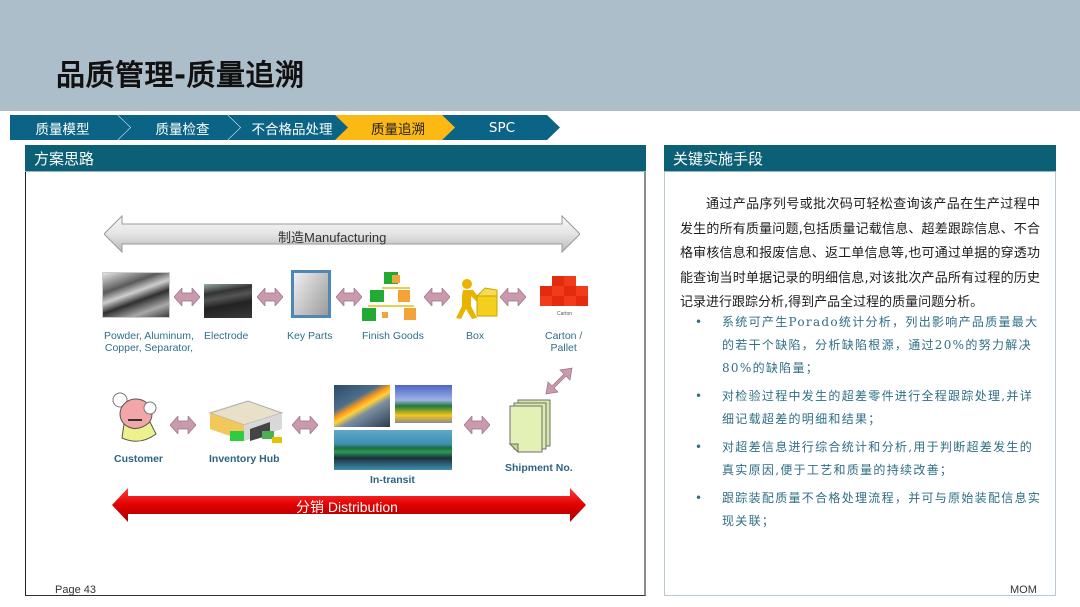 This screenshot has width=1080, height=607. What do you see at coordinates (564, 291) in the screenshot?
I see `carton-stack-icon` at bounding box center [564, 291].